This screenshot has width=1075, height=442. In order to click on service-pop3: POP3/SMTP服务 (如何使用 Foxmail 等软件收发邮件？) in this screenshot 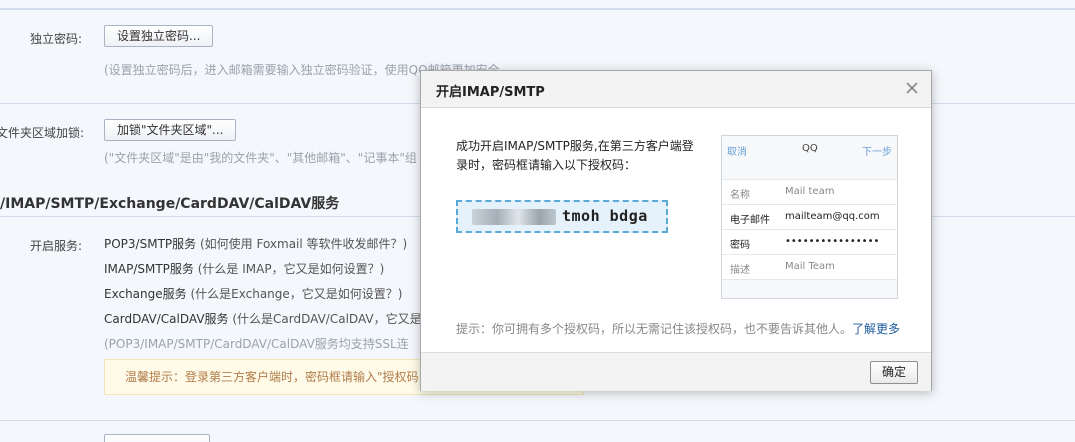, I will do `click(255, 243)`.